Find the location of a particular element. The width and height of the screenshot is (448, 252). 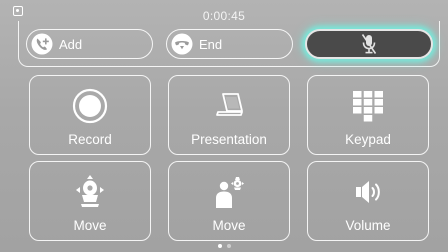

mute-microphone-button is located at coordinates (369, 44).